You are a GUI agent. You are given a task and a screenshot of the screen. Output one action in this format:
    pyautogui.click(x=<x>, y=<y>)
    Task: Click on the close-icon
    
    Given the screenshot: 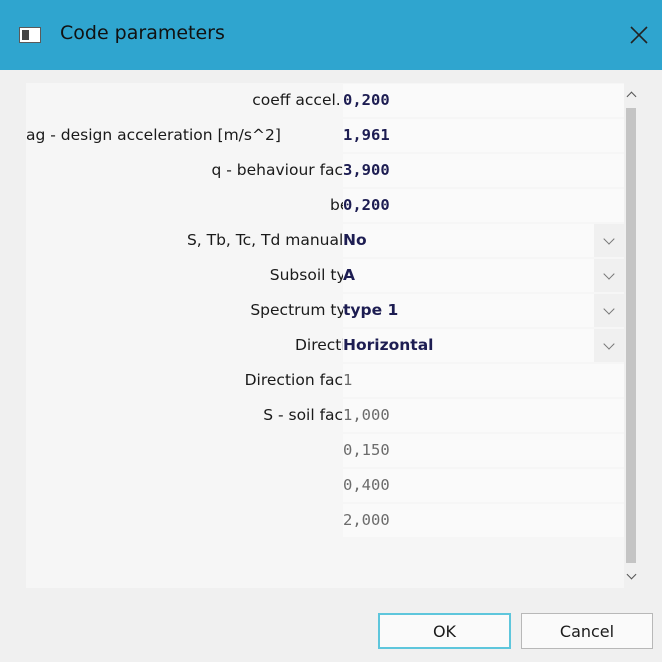 What is the action you would take?
    pyautogui.click(x=639, y=35)
    